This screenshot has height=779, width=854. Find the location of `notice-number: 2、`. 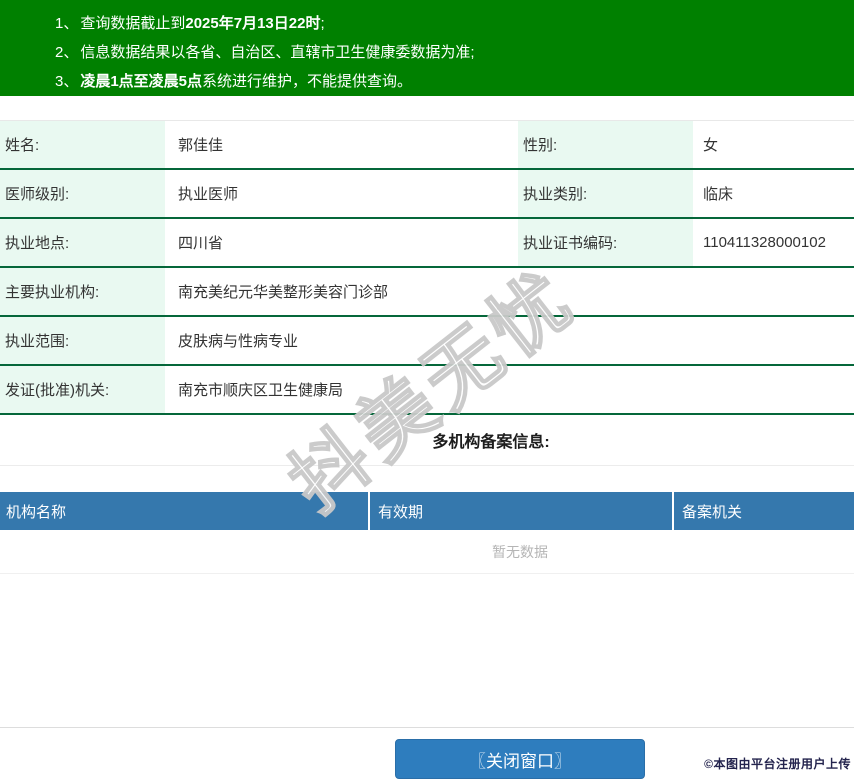

notice-number: 2、 is located at coordinates (67, 52).